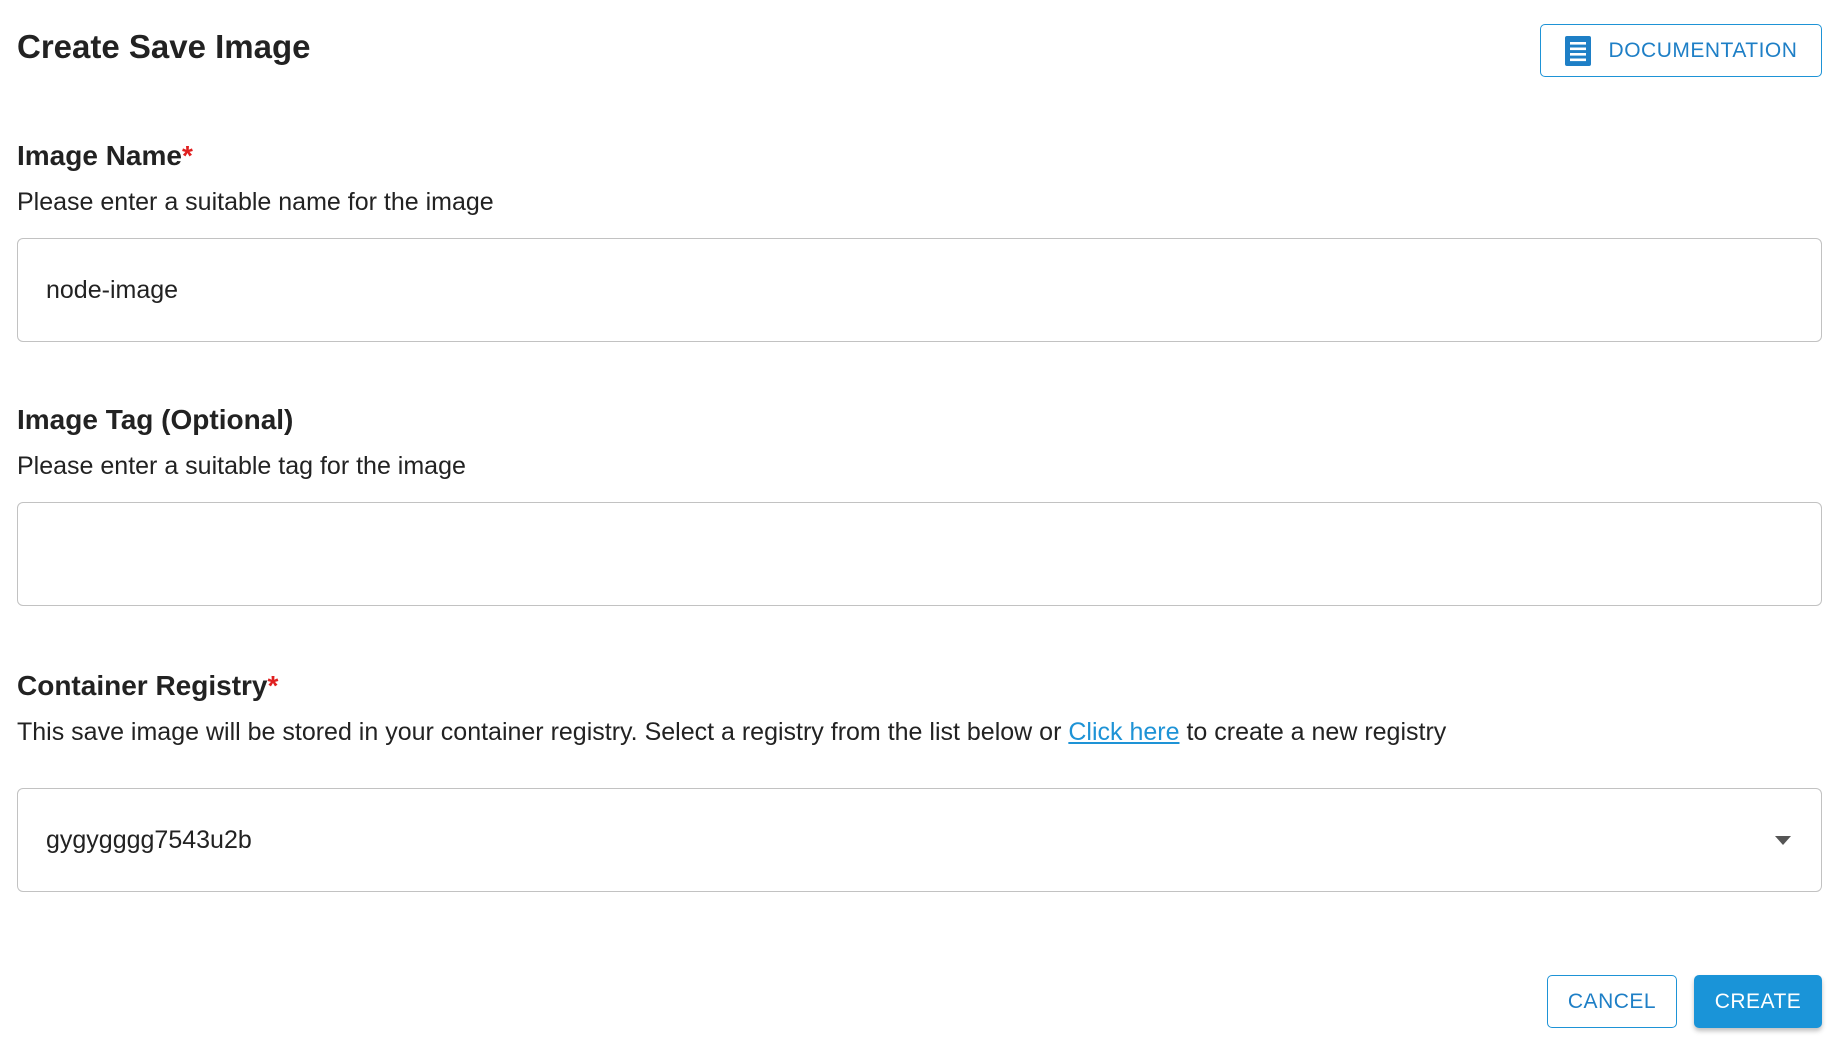 This screenshot has width=1838, height=1052. I want to click on selected-registry: gygygggg7543u2b, so click(149, 839).